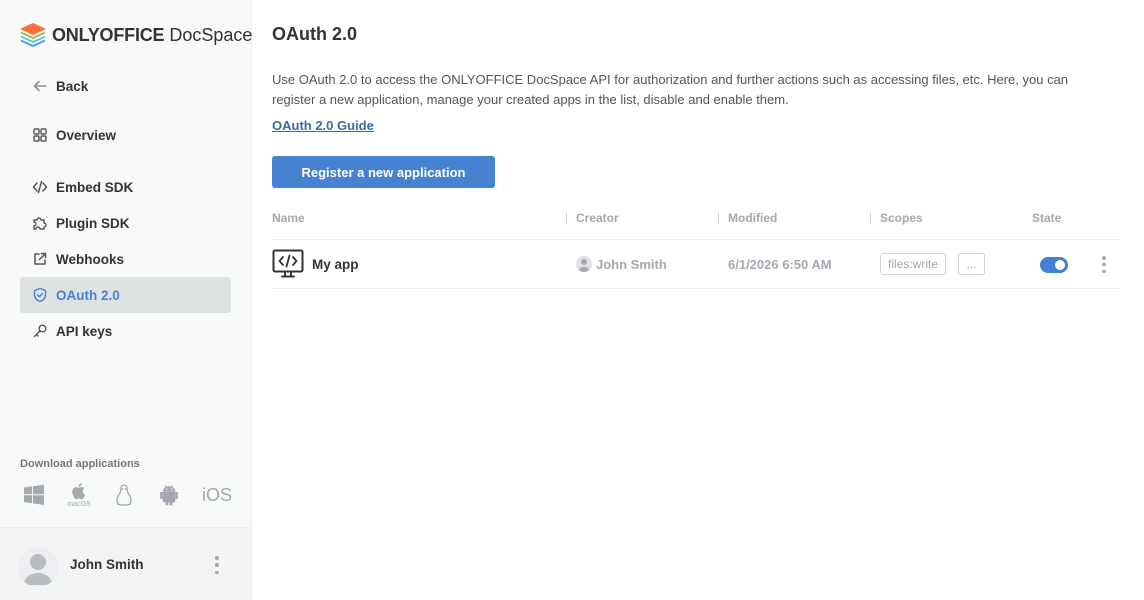 This screenshot has height=600, width=1144. Describe the element at coordinates (1060, 265) in the screenshot. I see `toggle-knob` at that location.